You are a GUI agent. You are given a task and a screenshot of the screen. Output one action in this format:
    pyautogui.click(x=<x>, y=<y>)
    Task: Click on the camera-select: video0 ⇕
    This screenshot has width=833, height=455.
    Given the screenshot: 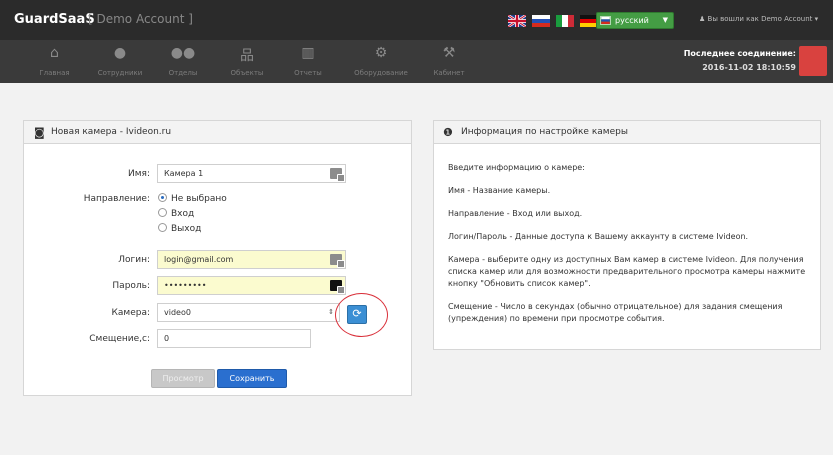 What is the action you would take?
    pyautogui.click(x=248, y=312)
    